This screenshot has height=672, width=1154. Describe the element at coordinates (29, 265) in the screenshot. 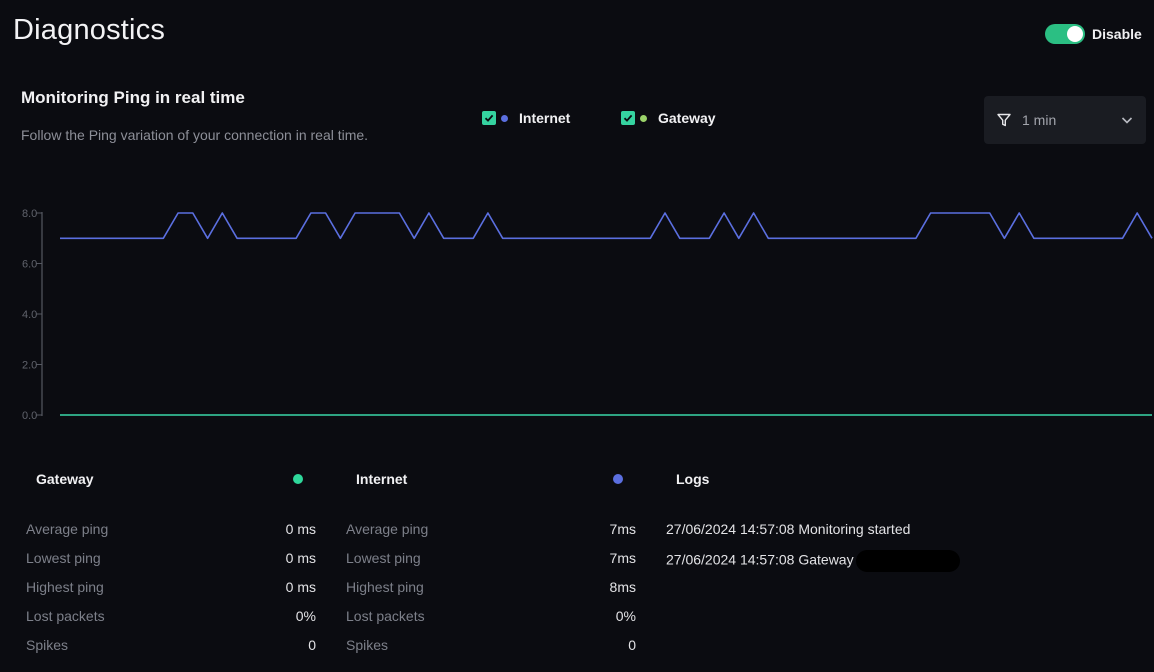

I see `y-tick-label: 6.0` at that location.